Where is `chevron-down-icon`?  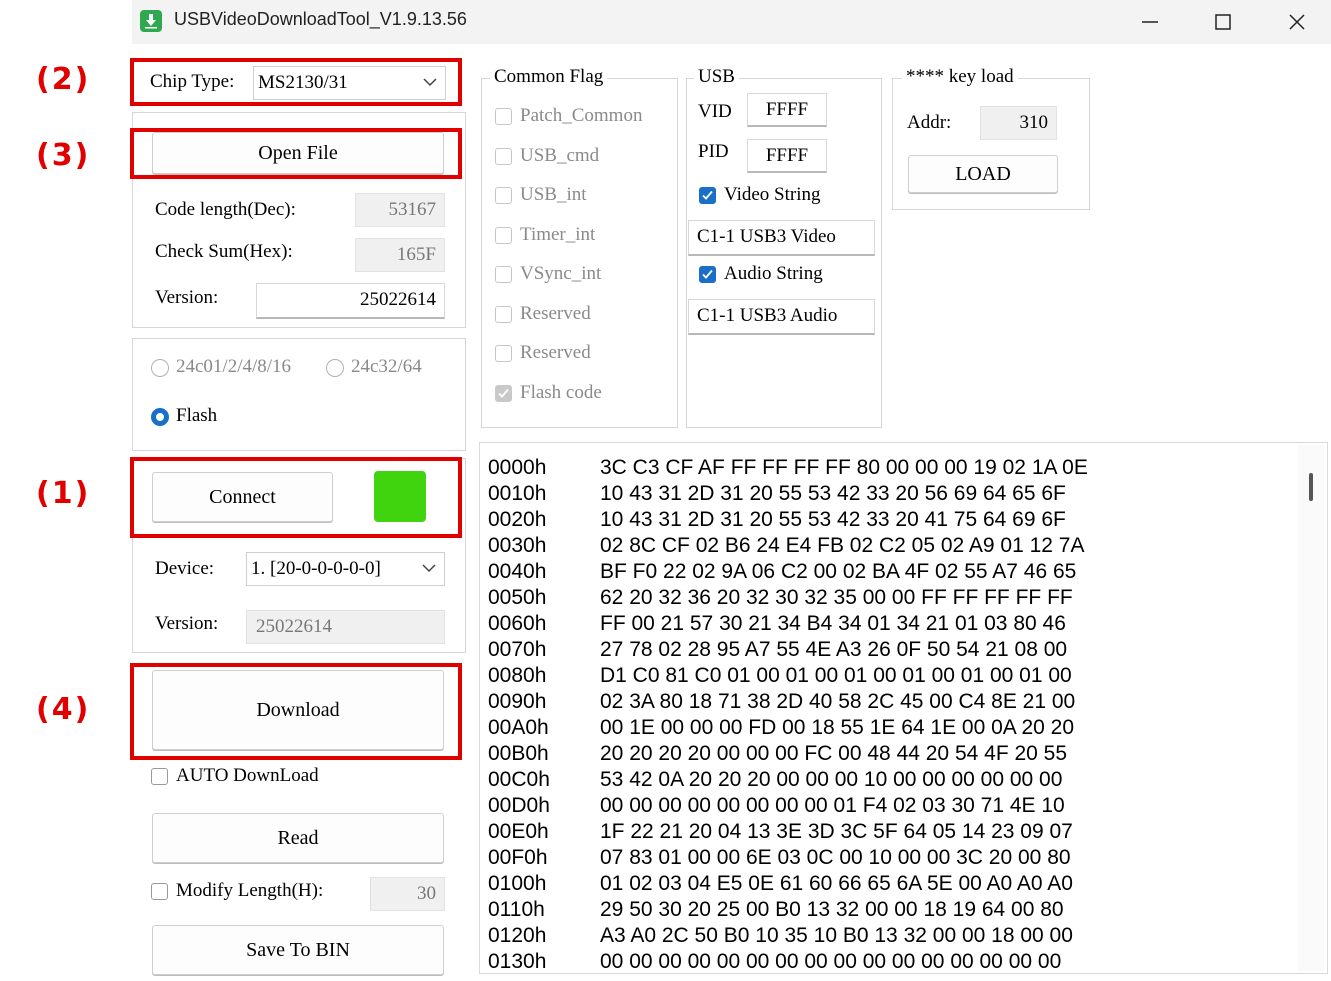
chevron-down-icon is located at coordinates (429, 568).